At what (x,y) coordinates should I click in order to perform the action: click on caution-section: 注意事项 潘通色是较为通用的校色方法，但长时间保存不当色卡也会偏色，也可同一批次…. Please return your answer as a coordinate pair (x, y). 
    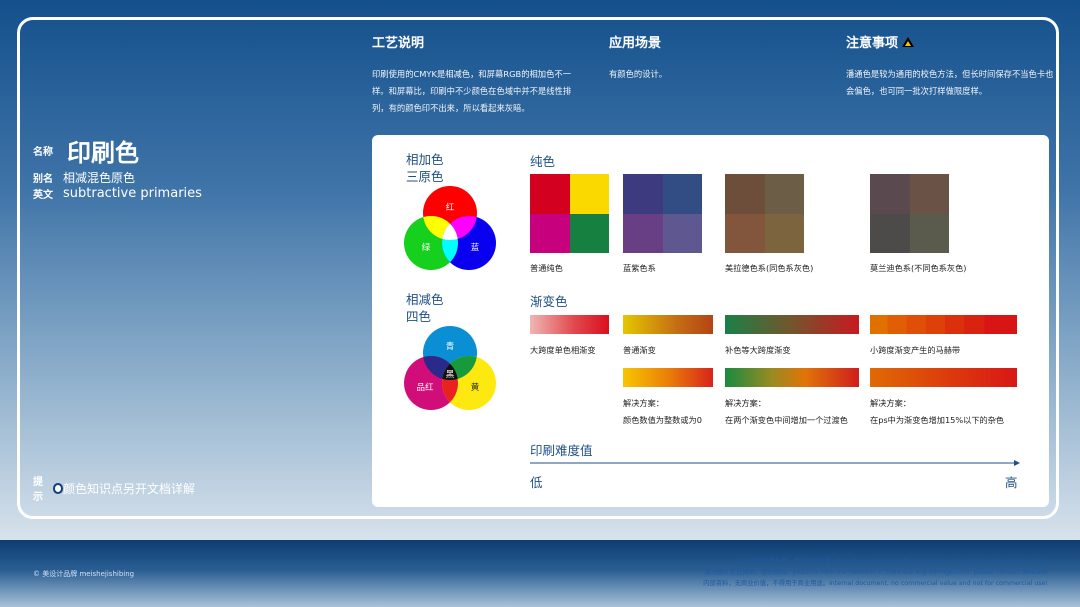
    Looking at the image, I should click on (951, 66).